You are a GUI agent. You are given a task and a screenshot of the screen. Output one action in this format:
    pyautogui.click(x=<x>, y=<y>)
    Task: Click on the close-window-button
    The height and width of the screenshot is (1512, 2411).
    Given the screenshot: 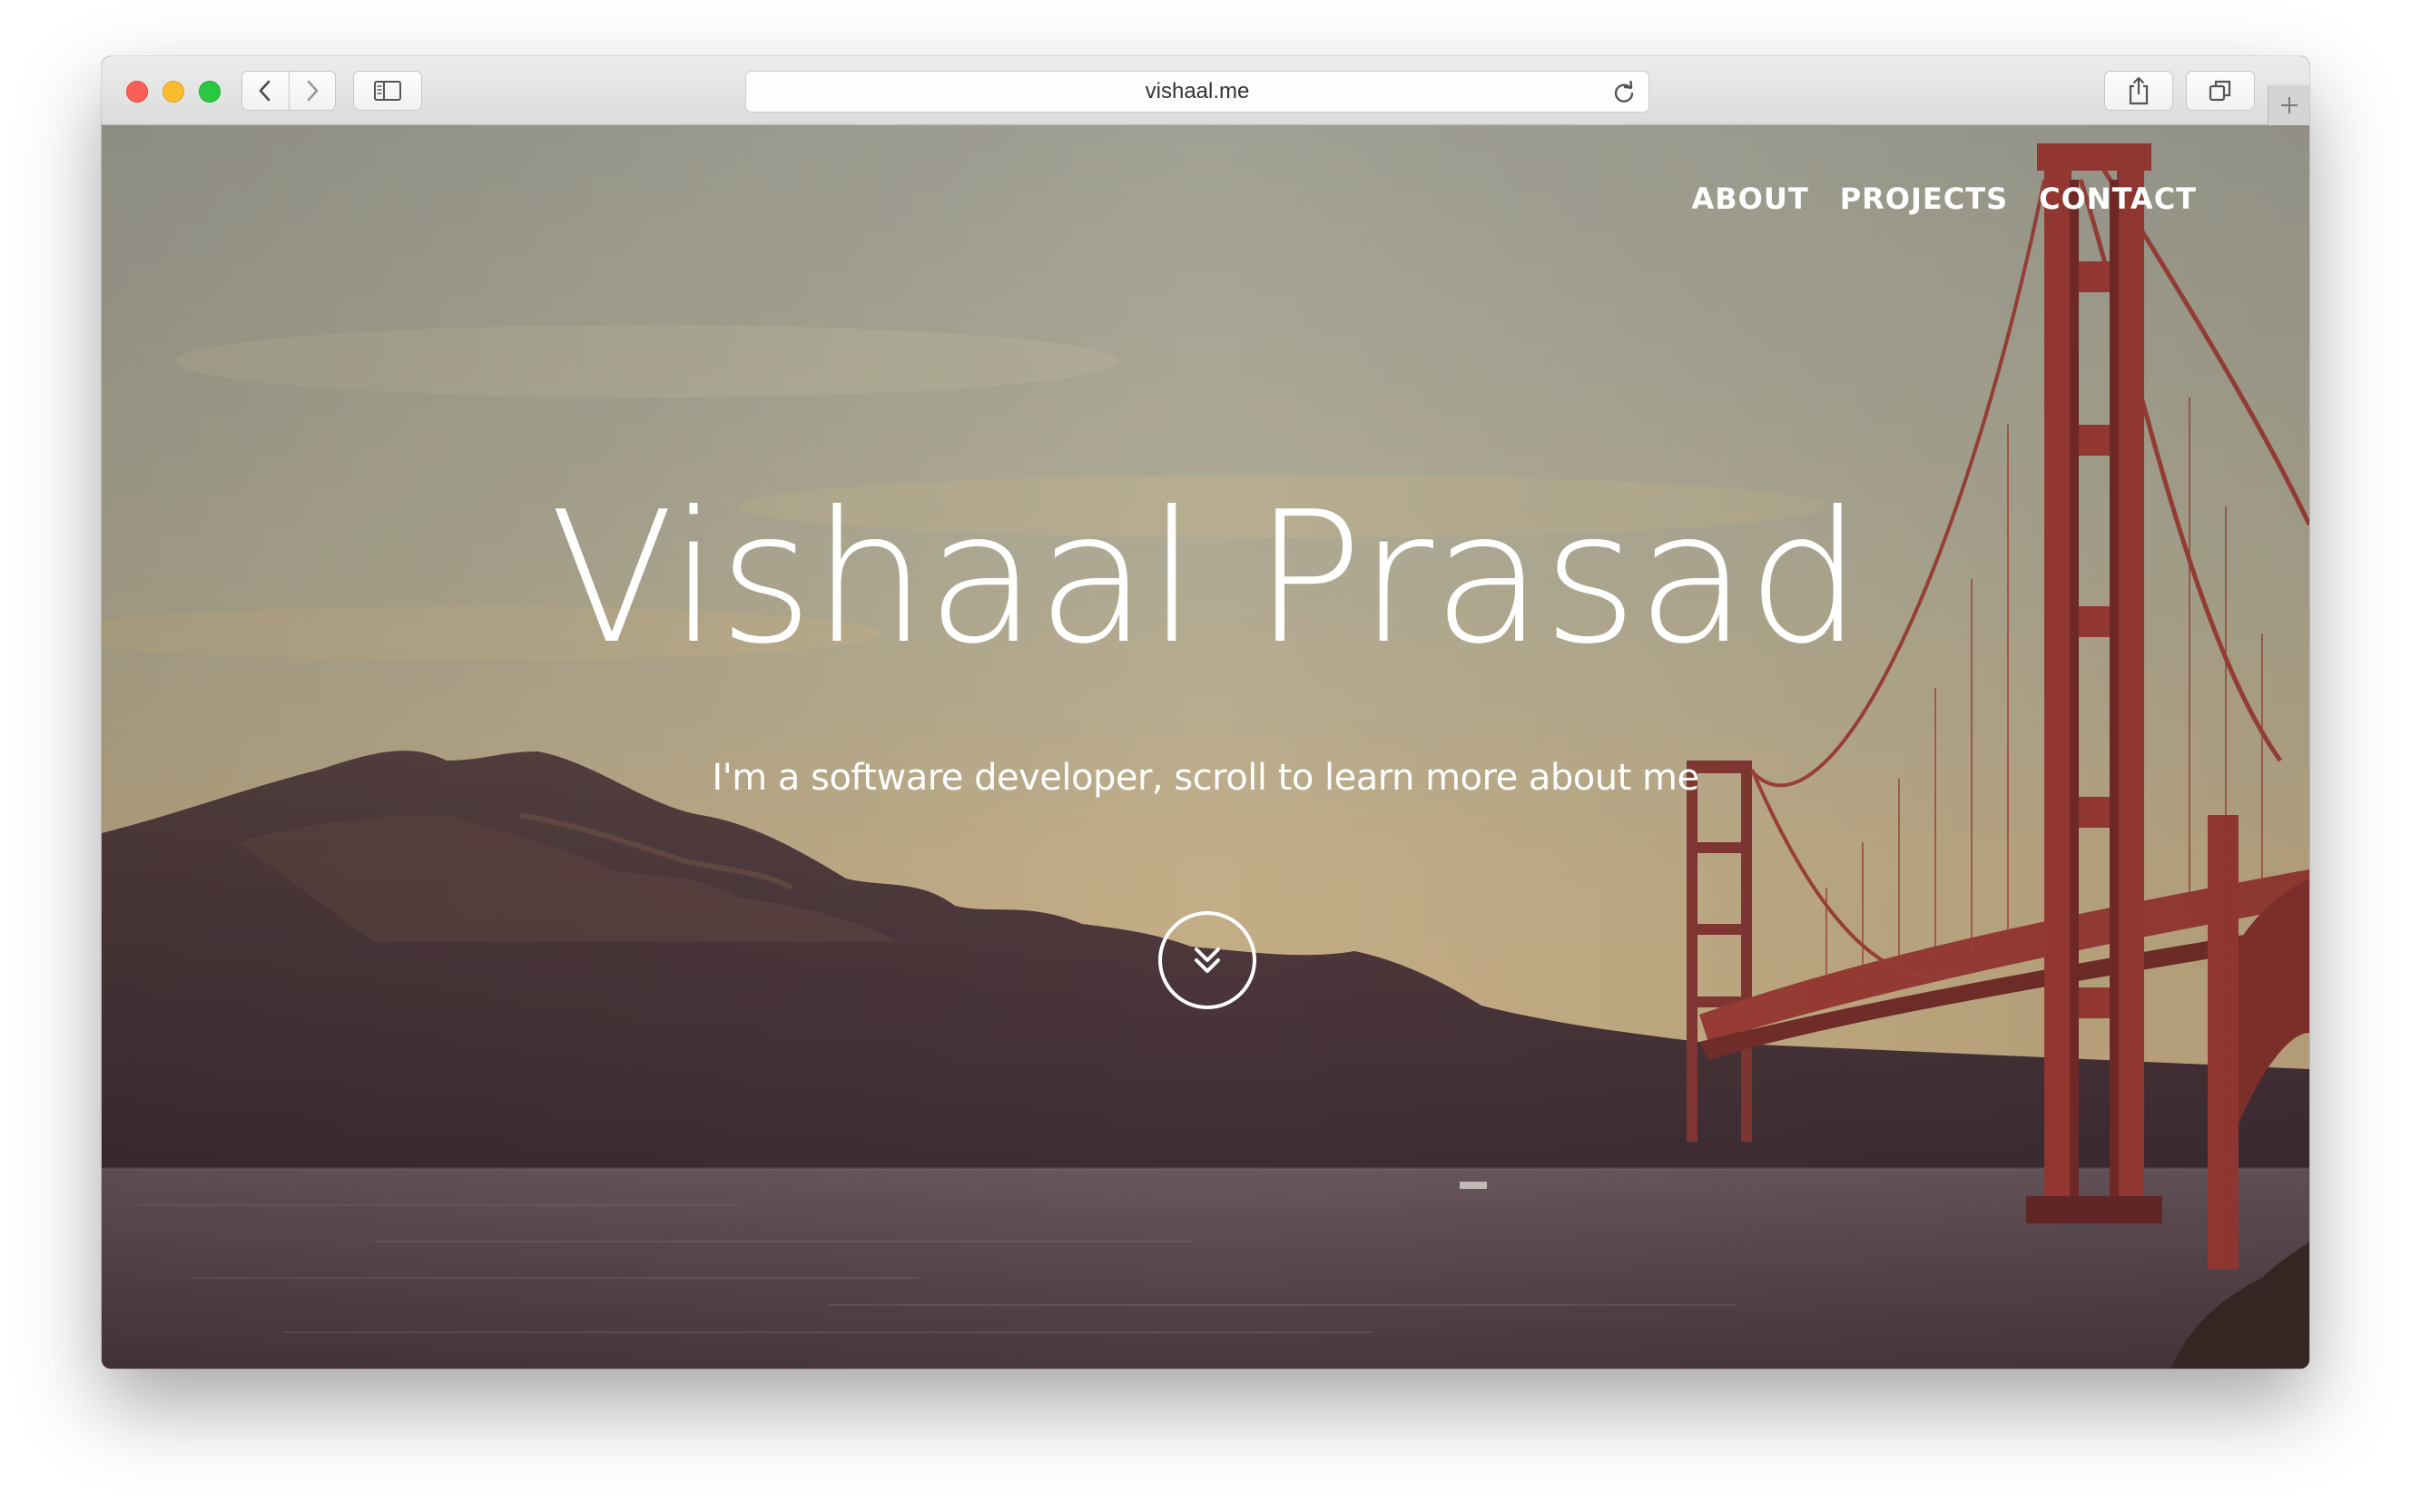 What is the action you would take?
    pyautogui.click(x=137, y=92)
    